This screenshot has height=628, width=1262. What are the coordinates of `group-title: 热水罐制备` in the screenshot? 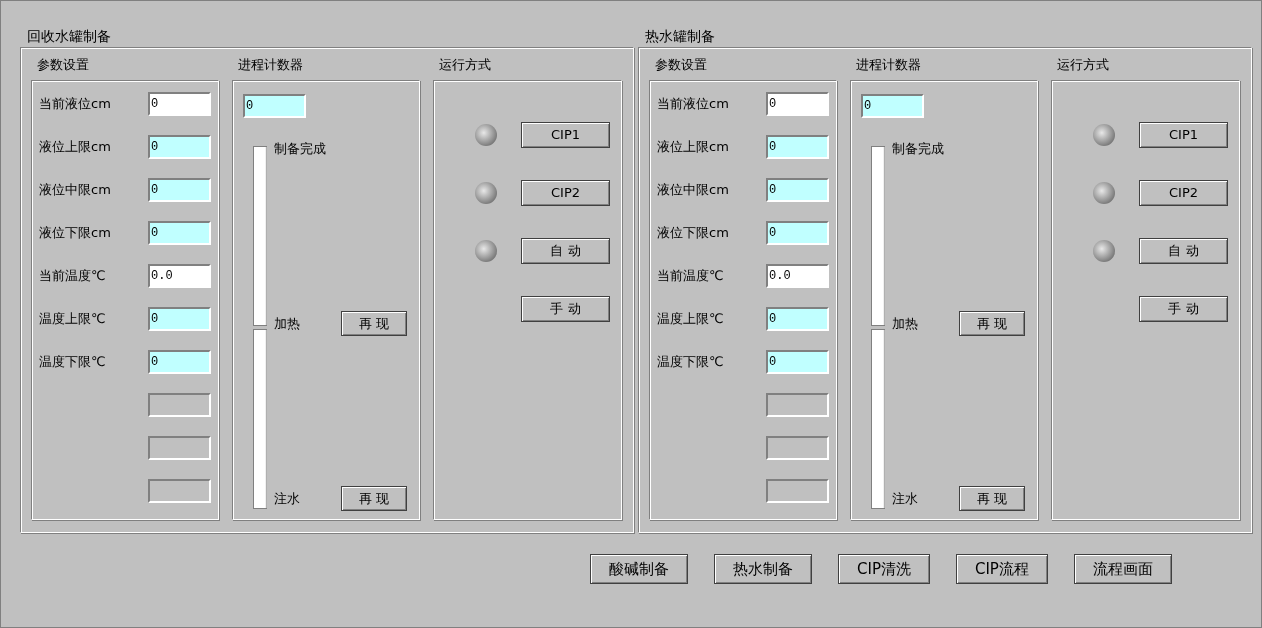 It's located at (680, 36).